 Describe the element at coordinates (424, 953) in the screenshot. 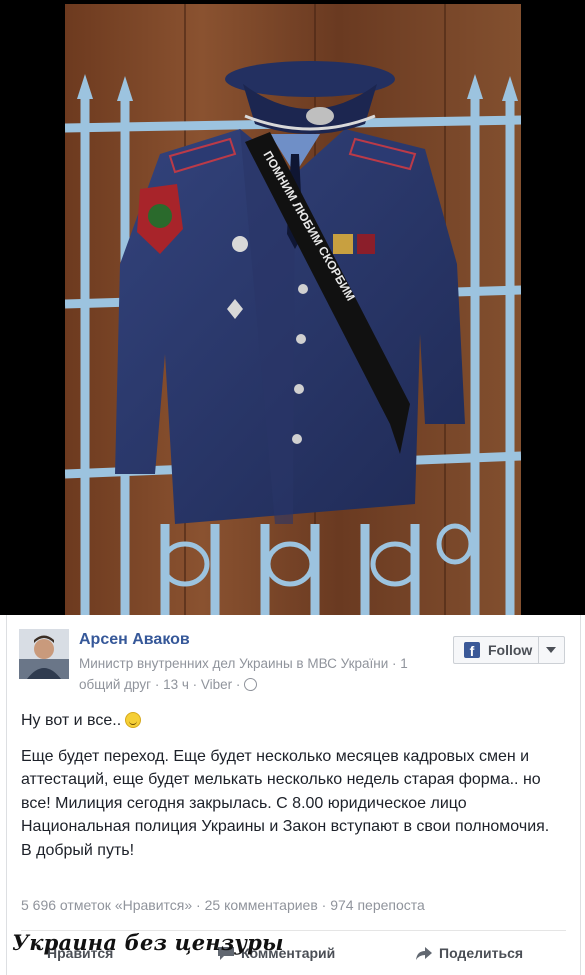

I see `share-icon` at that location.